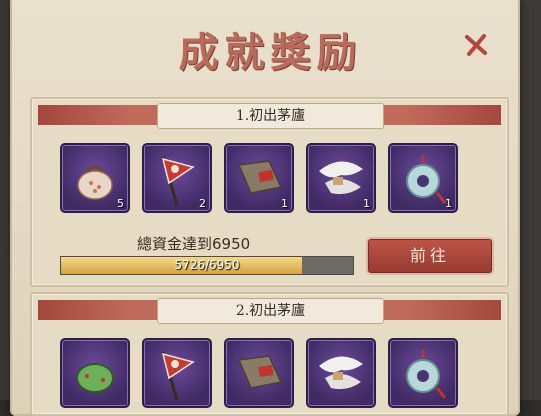  Describe the element at coordinates (202, 203) in the screenshot. I see `item-quantity: 2` at that location.